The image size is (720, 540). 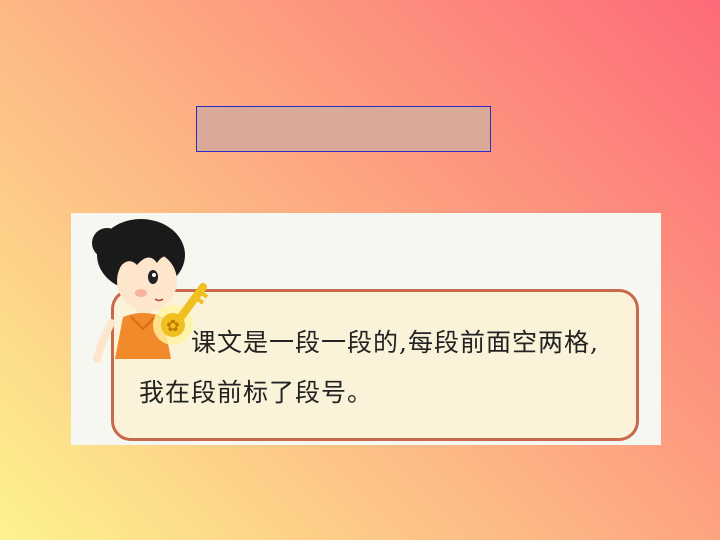 What do you see at coordinates (343, 129) in the screenshot?
I see `title-box` at bounding box center [343, 129].